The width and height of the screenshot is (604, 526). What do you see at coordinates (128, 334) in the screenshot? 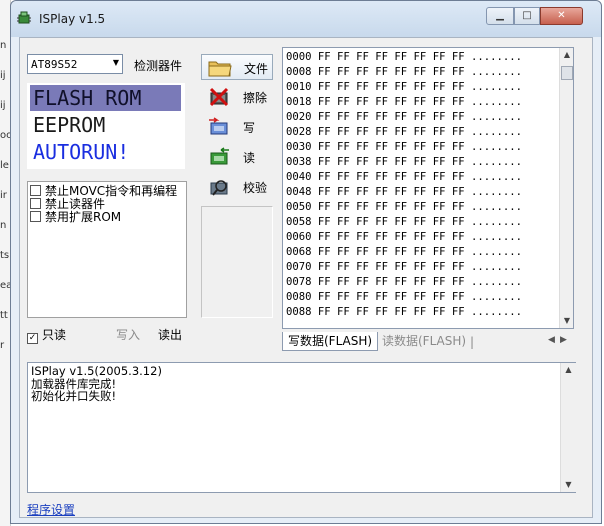
I see `write-in-button: 写入` at bounding box center [128, 334].